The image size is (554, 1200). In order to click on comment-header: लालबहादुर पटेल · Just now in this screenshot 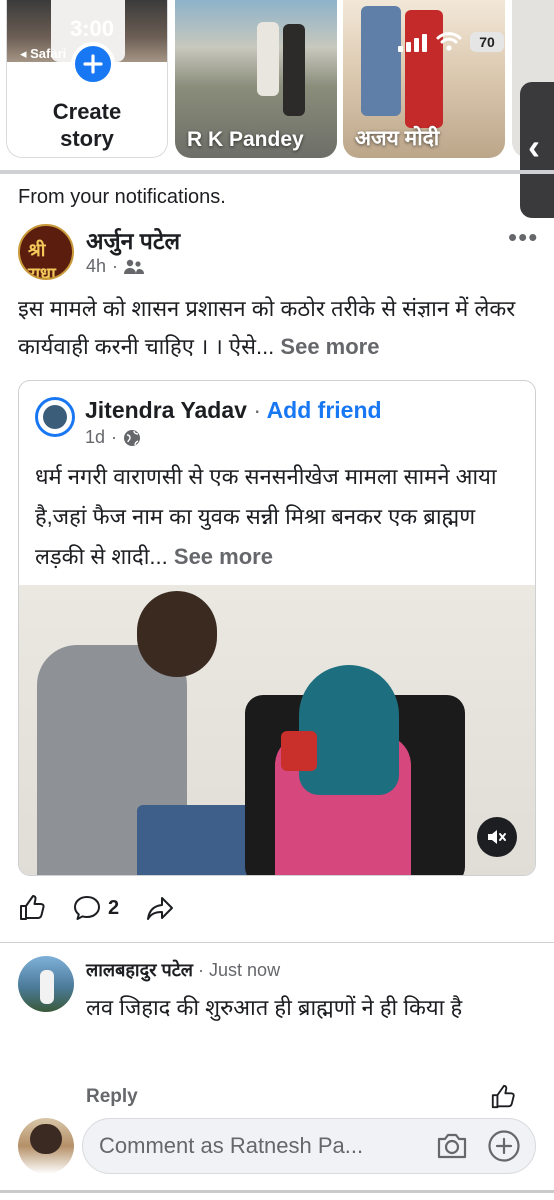, I will do `click(183, 970)`.